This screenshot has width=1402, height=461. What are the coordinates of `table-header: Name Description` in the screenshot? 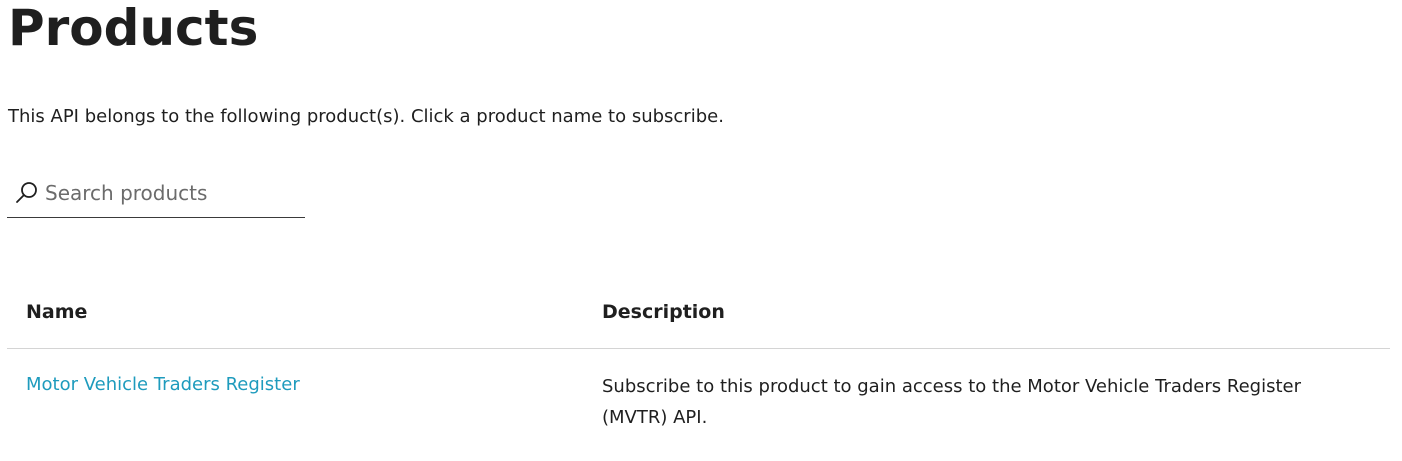 It's located at (698, 317).